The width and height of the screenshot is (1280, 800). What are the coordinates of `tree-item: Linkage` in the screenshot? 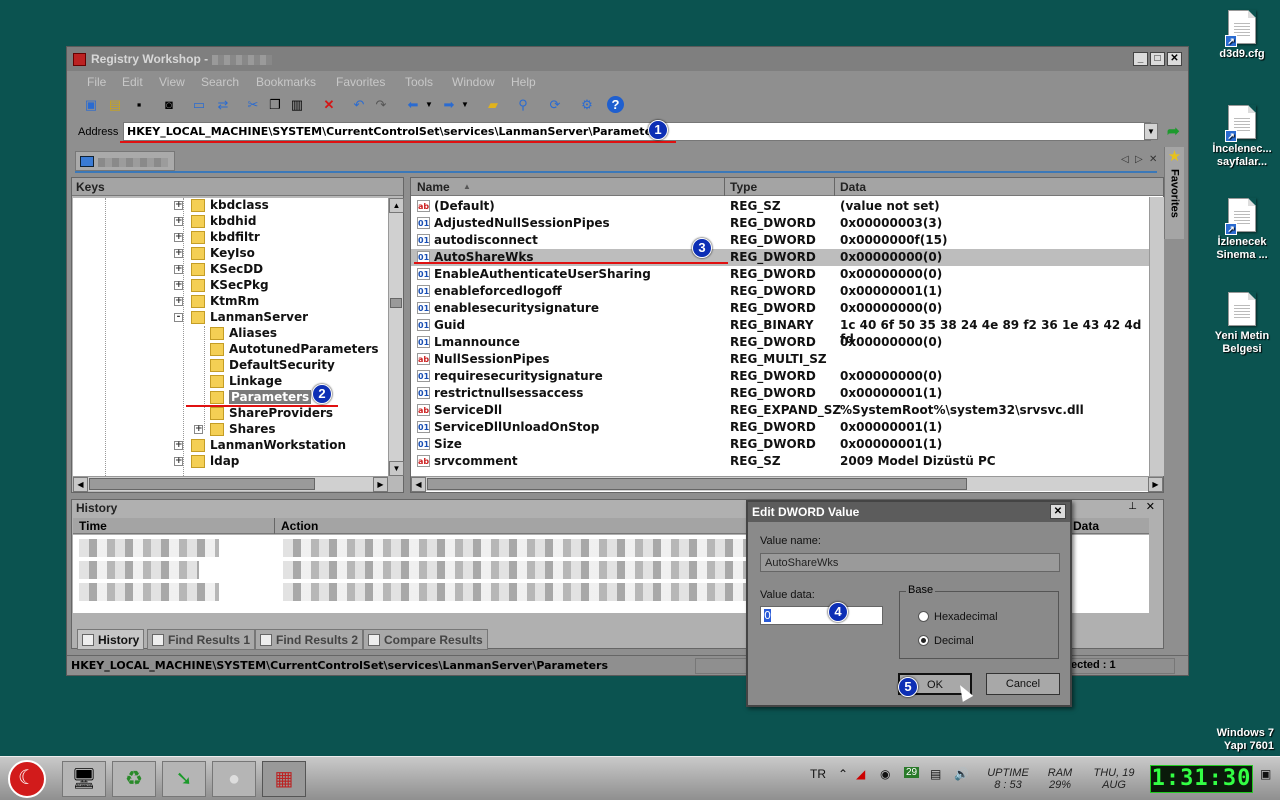 It's located at (231, 382).